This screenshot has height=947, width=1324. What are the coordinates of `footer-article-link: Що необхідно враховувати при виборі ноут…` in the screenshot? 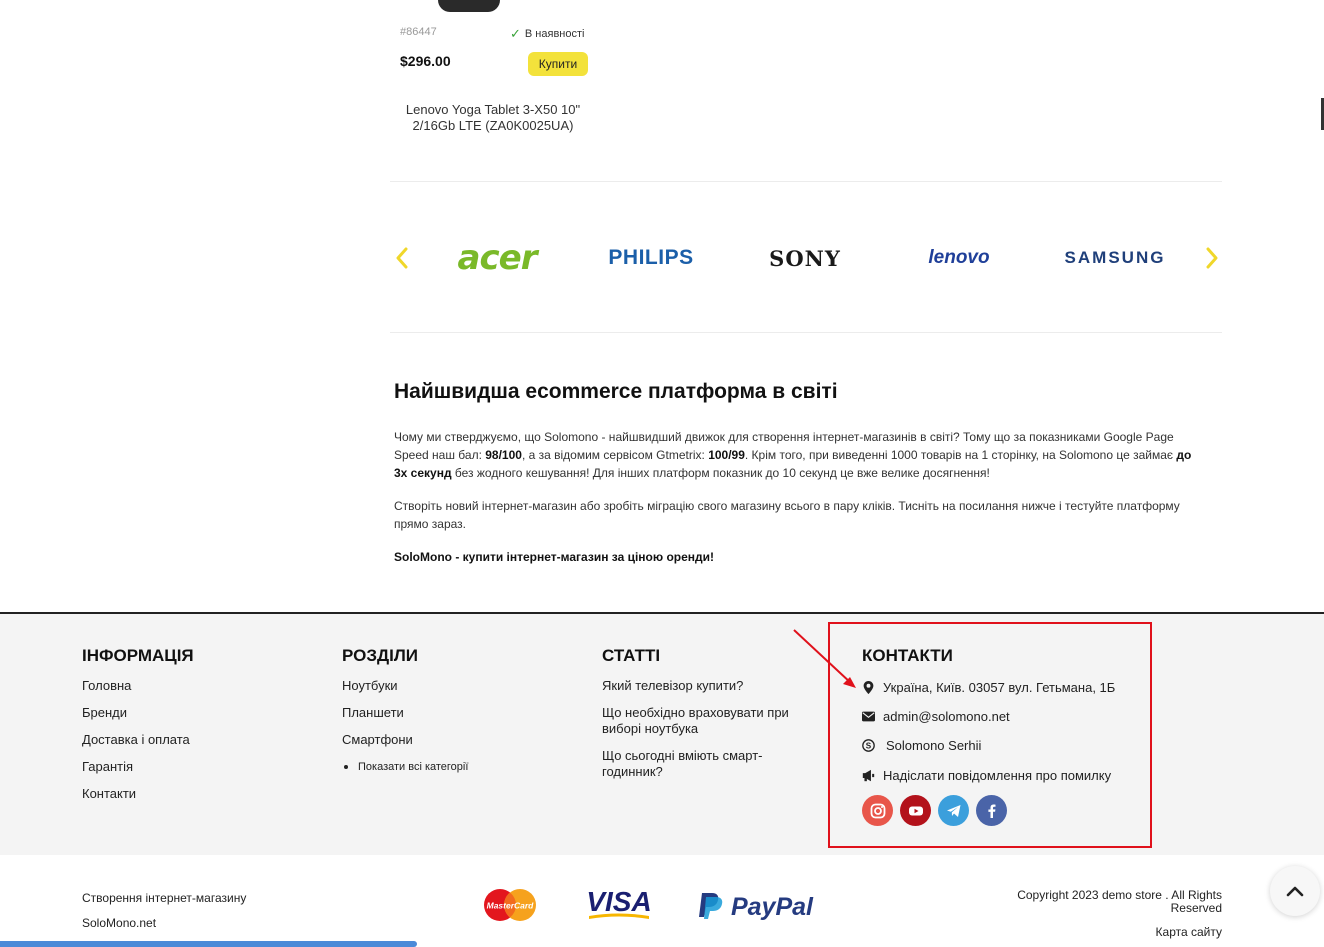 It's located at (707, 721).